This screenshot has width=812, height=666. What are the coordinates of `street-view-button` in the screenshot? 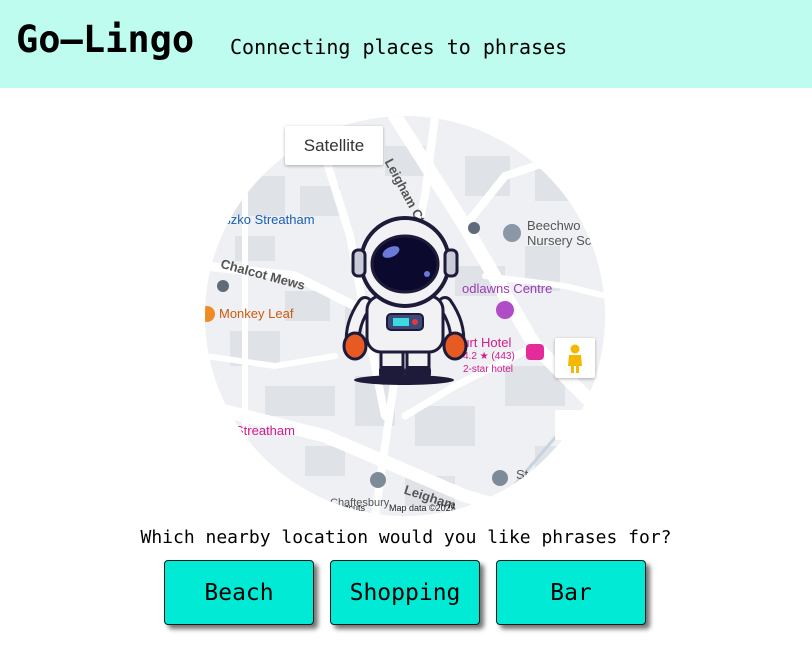 It's located at (575, 358).